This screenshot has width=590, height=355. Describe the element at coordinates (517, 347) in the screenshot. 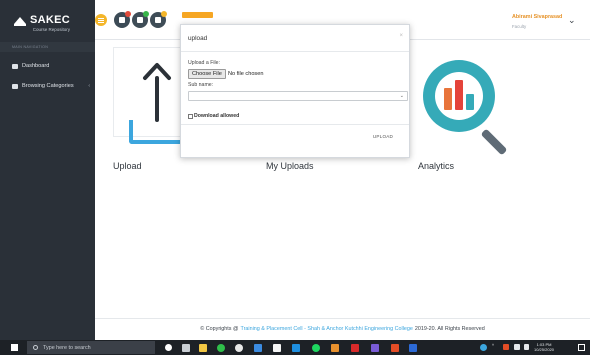

I see `network-icon` at that location.